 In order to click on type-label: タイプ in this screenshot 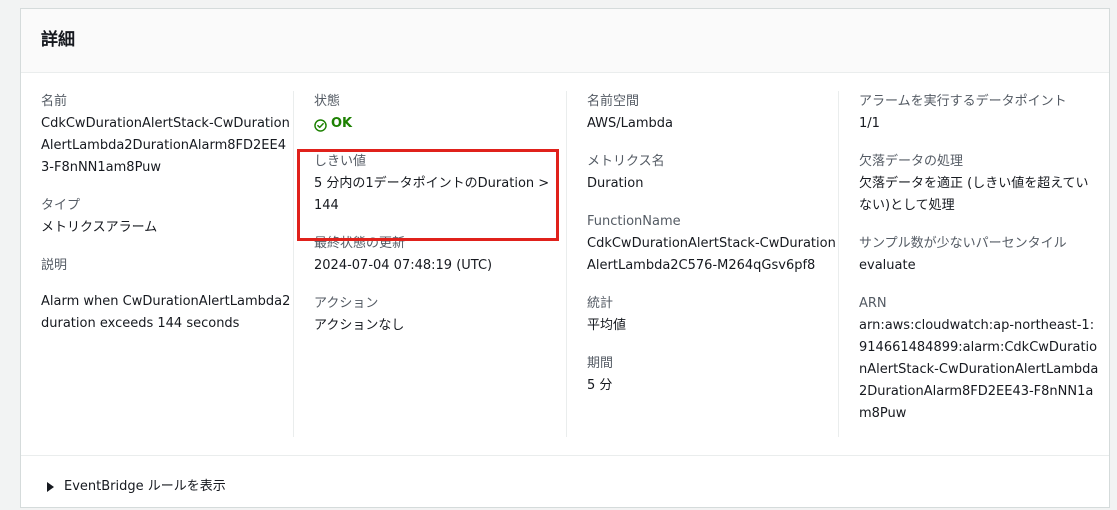, I will do `click(61, 205)`.